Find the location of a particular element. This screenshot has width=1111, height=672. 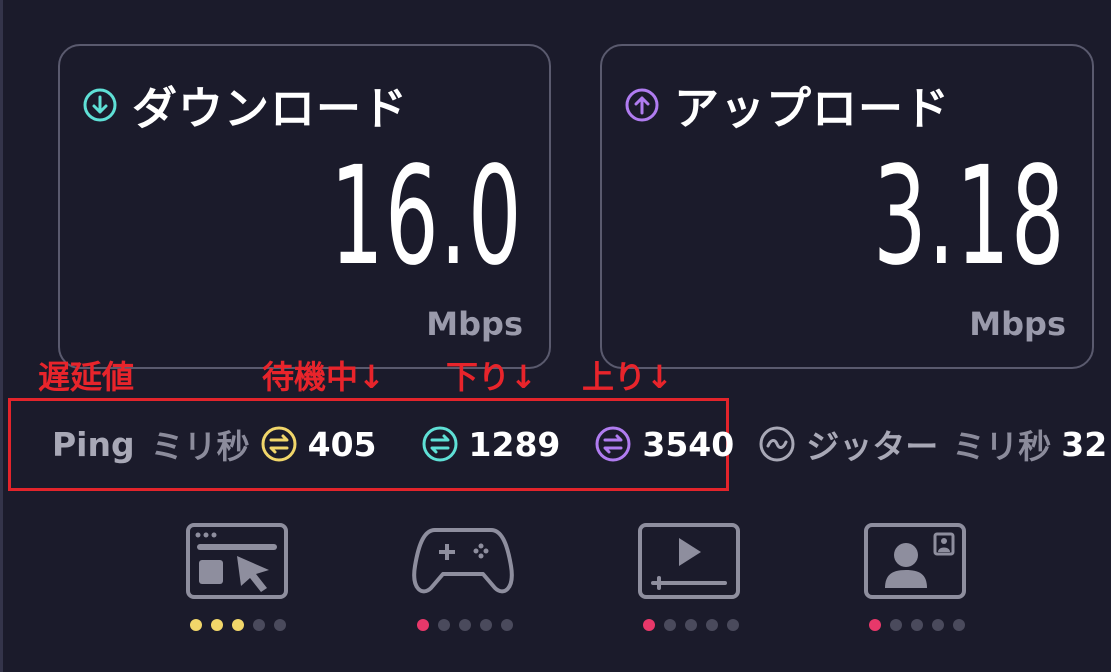

ping-row: Ping ミリ秒 405 1289 3540 ジッター ミリ秒 32 is located at coordinates (579, 444).